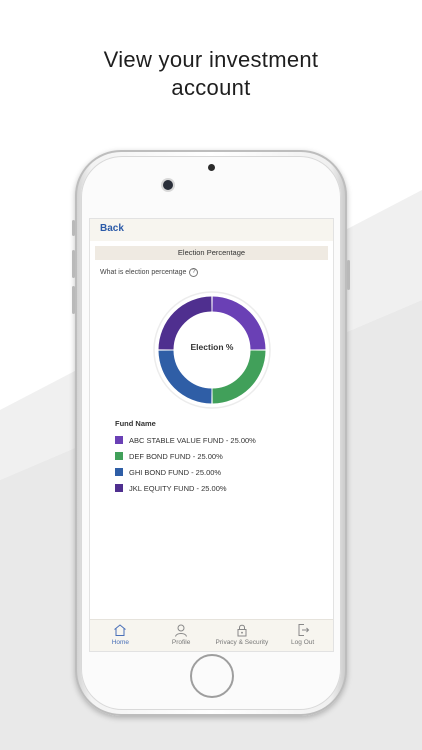 The width and height of the screenshot is (422, 750). I want to click on logout-icon, so click(303, 630).